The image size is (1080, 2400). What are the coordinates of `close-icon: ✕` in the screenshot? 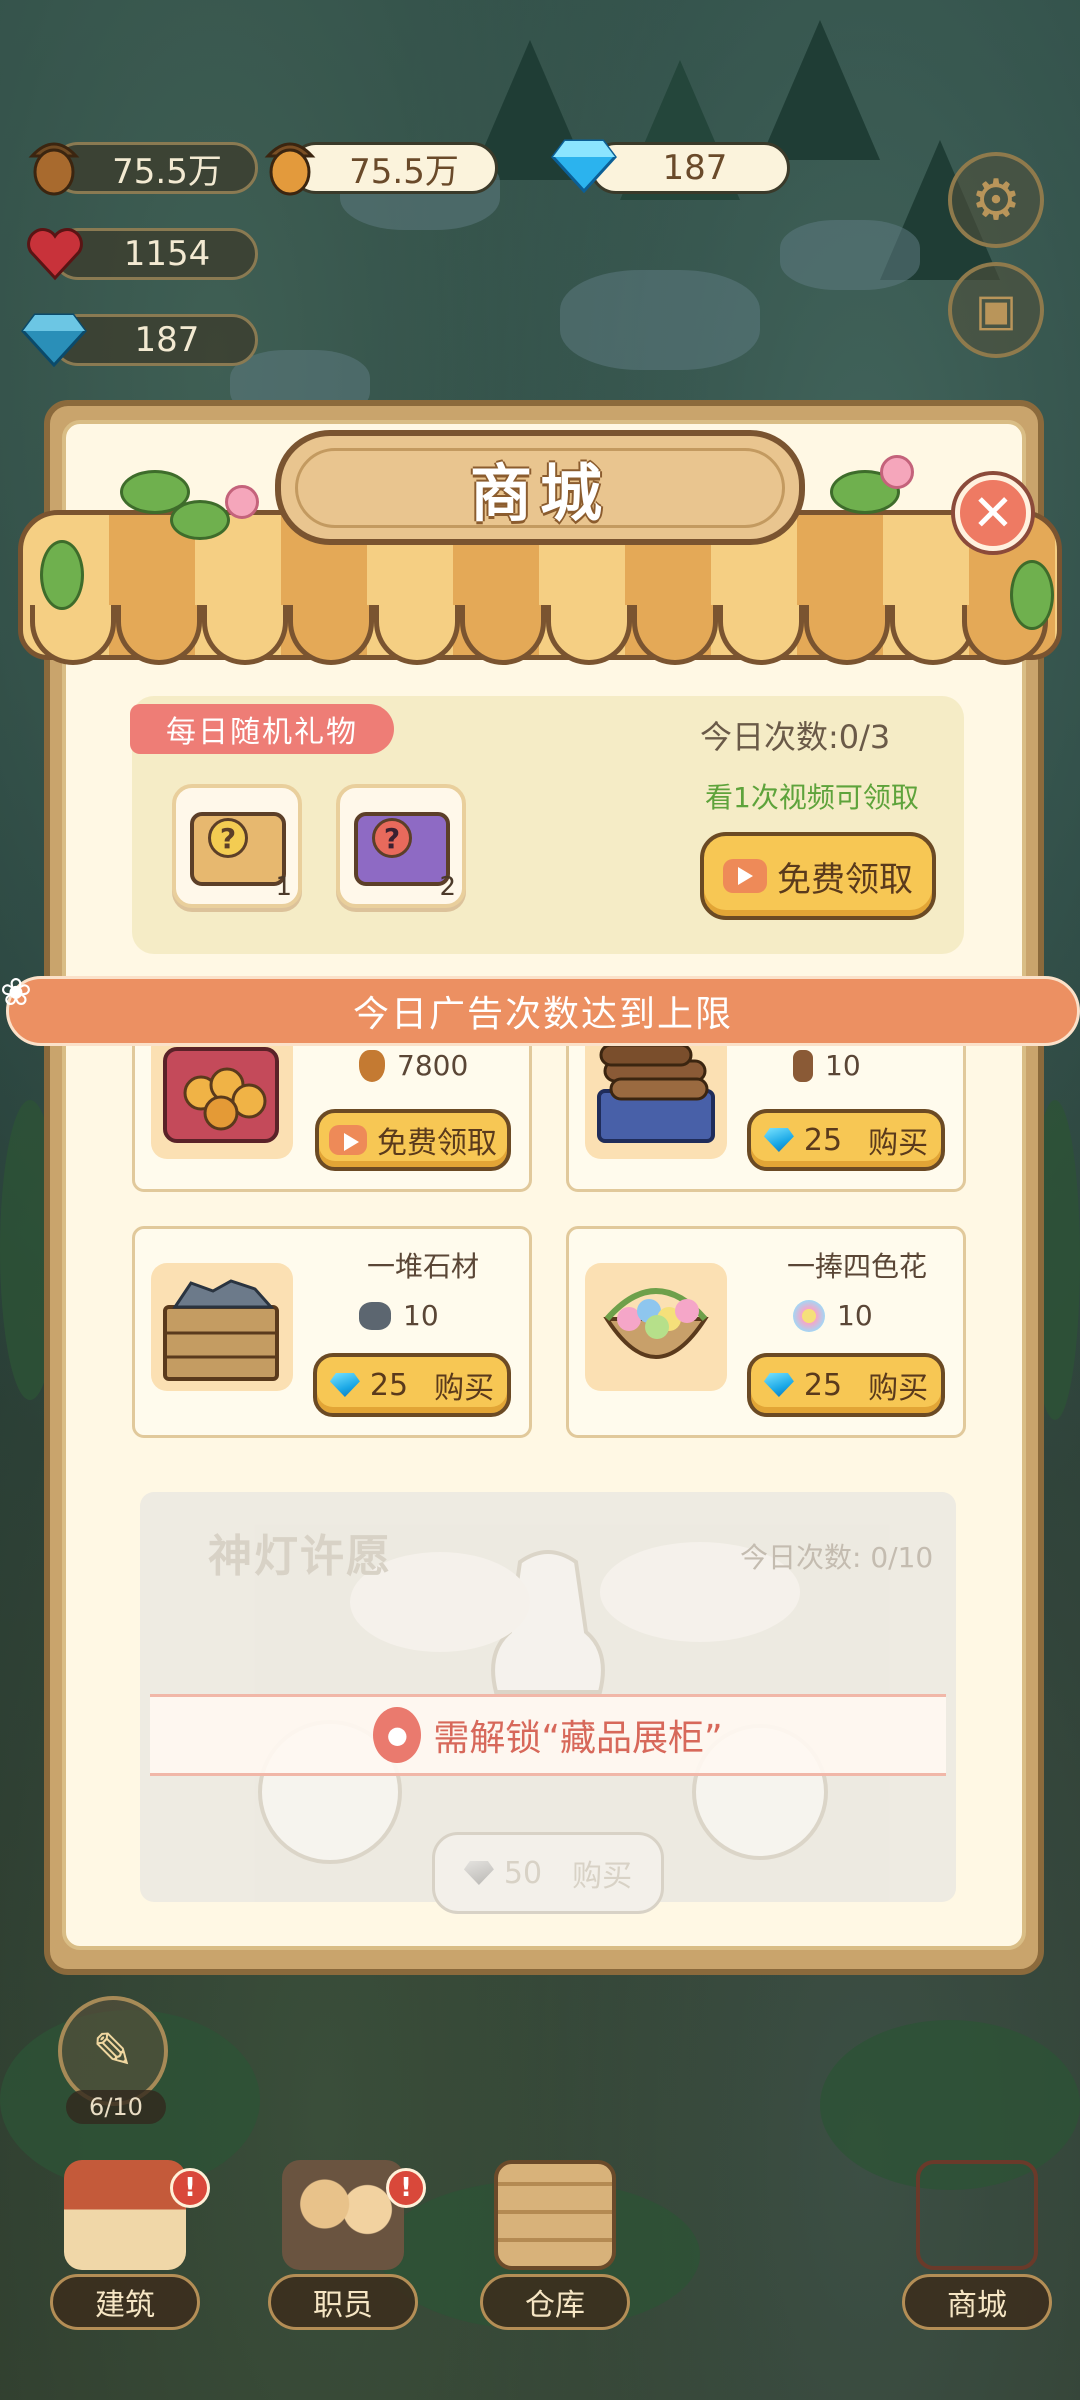 It's located at (993, 513).